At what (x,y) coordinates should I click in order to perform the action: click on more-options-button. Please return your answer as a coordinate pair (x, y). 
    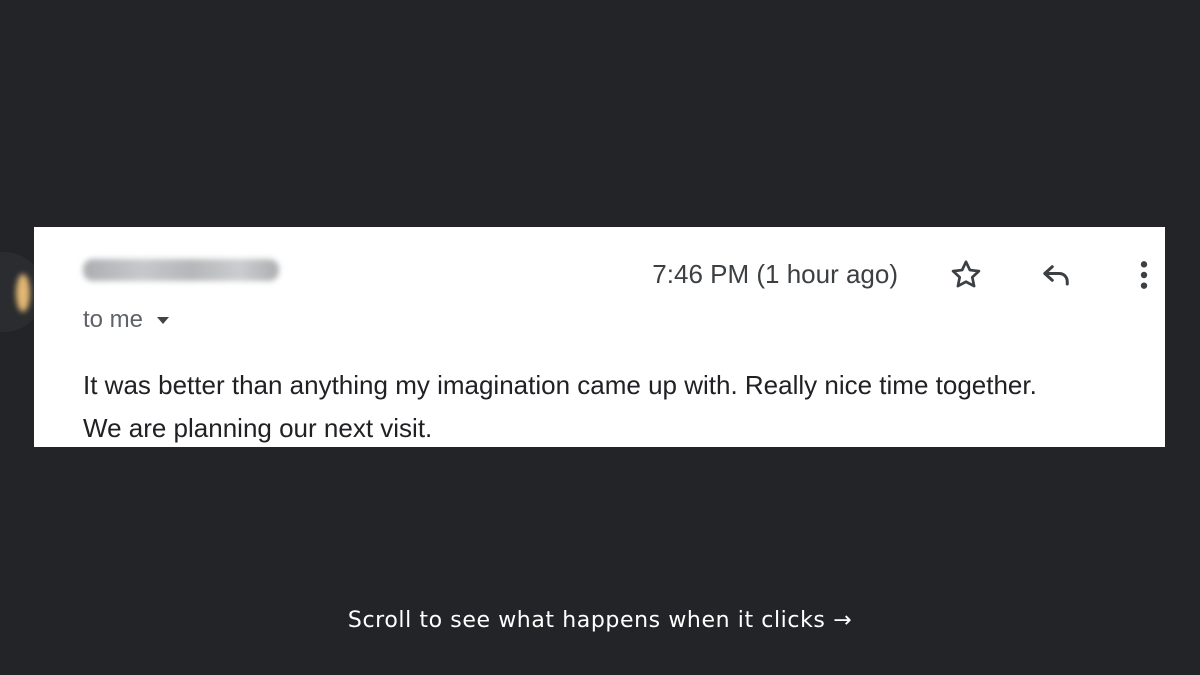
    Looking at the image, I should click on (1144, 275).